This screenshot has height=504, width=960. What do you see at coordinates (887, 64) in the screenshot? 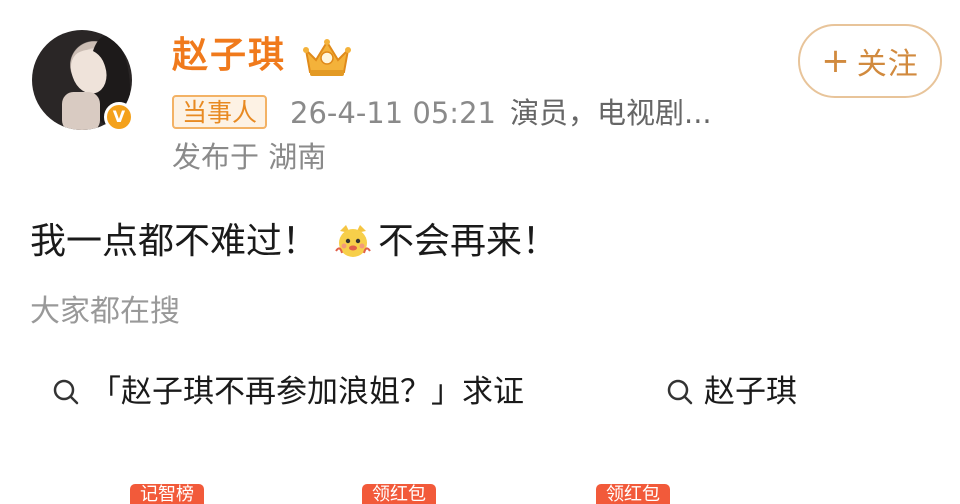
I see `follow-label: 关注` at bounding box center [887, 64].